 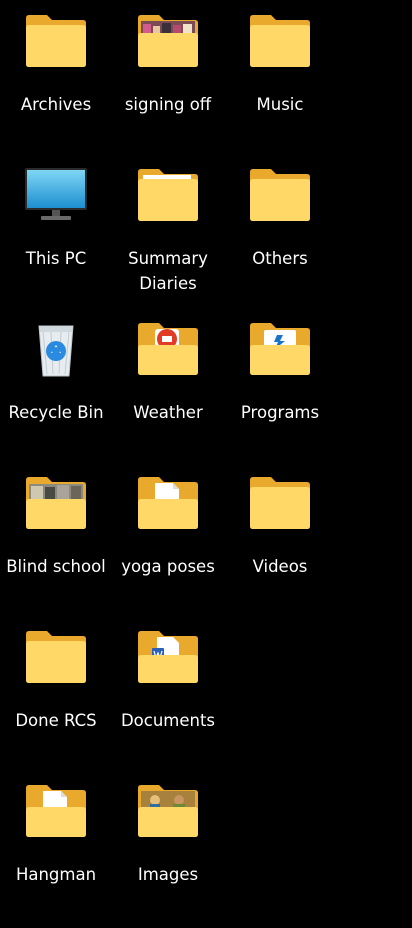 I want to click on icon-label: Archives, so click(x=56, y=104).